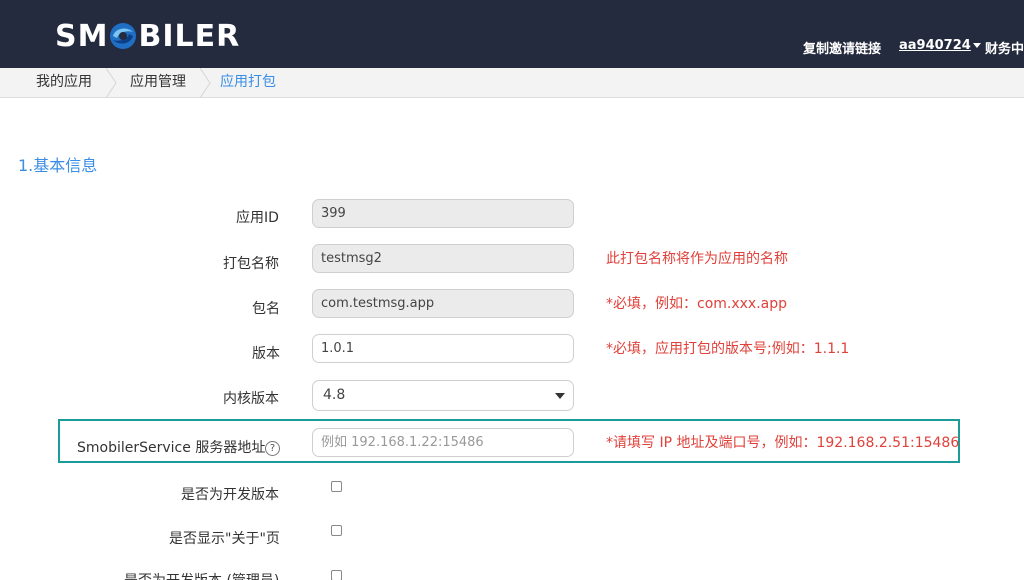 Image resolution: width=1024 pixels, height=580 pixels. Describe the element at coordinates (224, 539) in the screenshot. I see `show-about-label: 是否显示"关于"页` at that location.